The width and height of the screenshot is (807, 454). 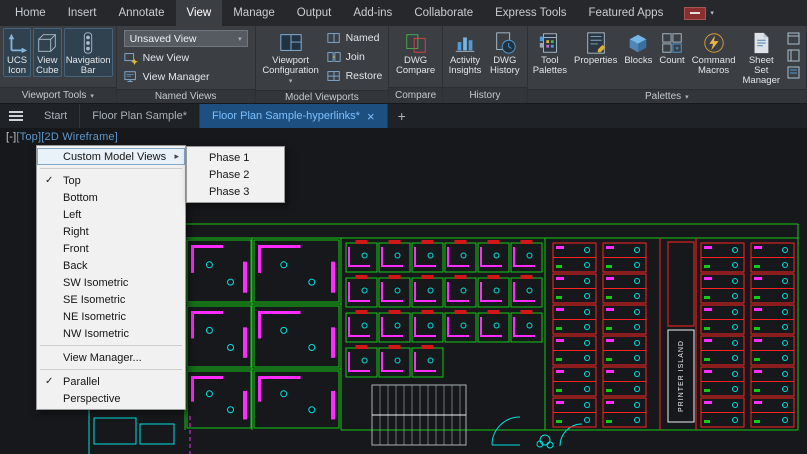 What do you see at coordinates (290, 65) in the screenshot?
I see `button-label: Viewport Configuration` at bounding box center [290, 65].